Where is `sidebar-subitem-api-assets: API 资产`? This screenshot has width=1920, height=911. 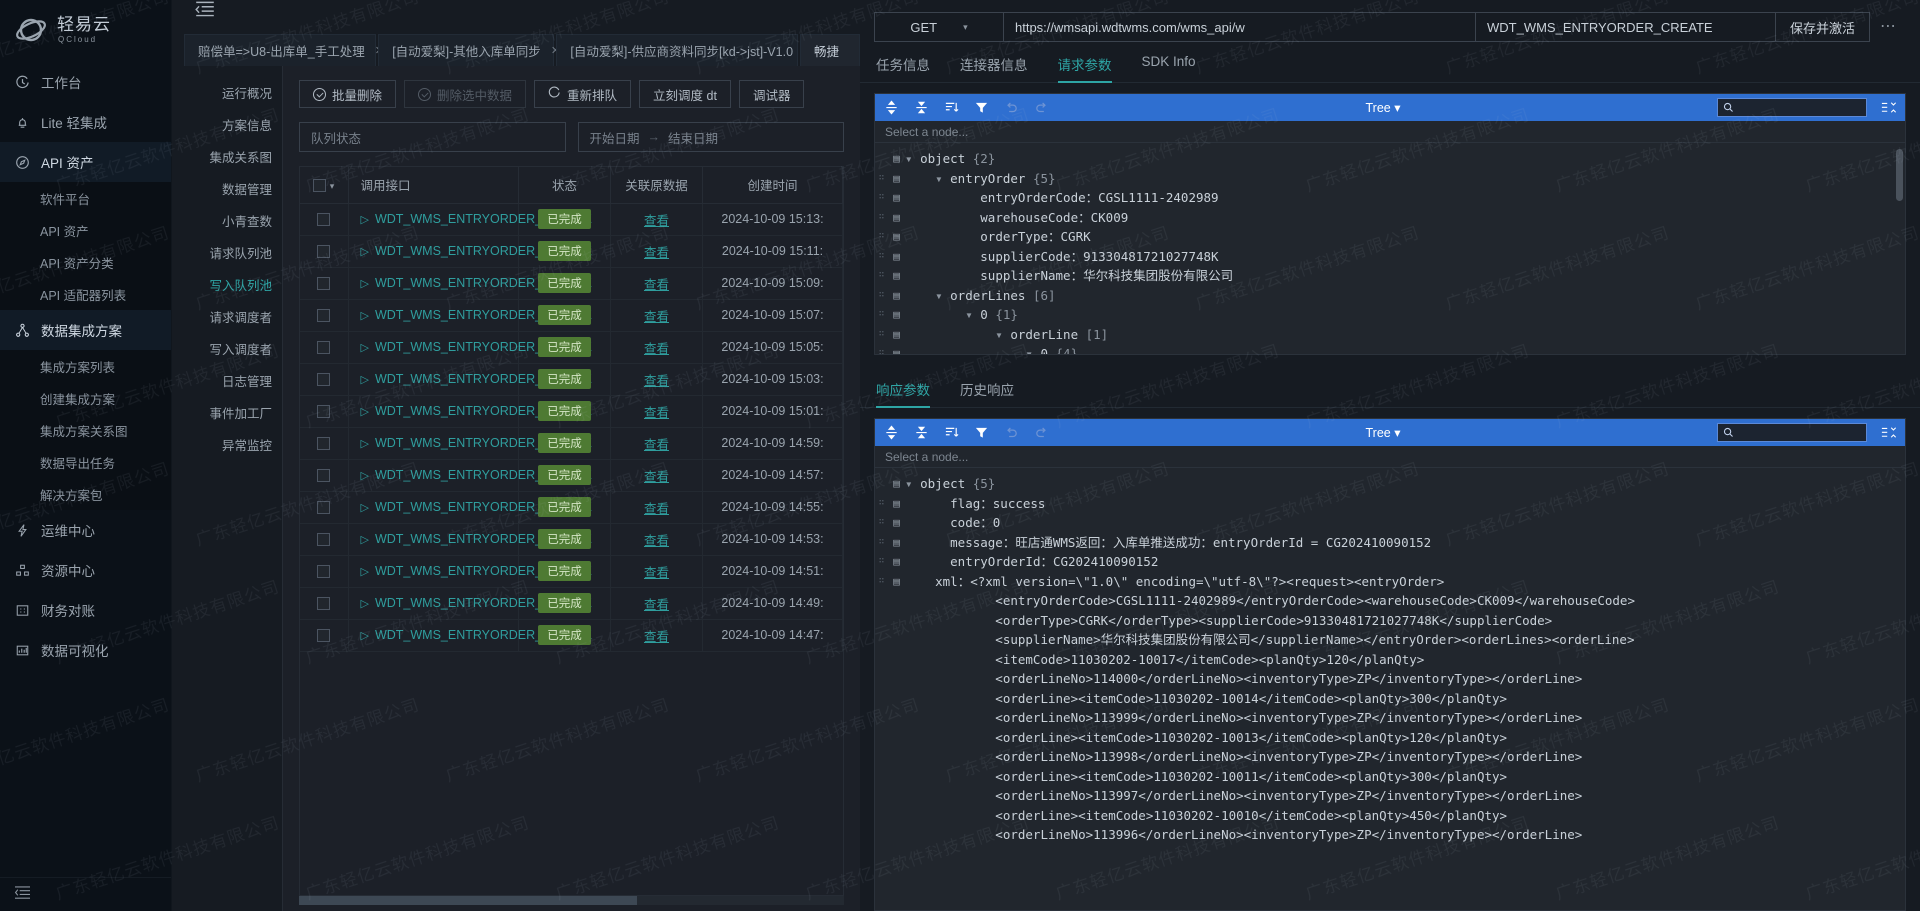 sidebar-subitem-api-assets: API 资产 is located at coordinates (85, 230).